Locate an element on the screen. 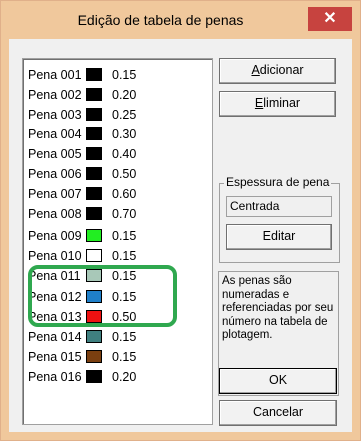  pen-list-item: Pena 015 0.15 is located at coordinates (117, 357).